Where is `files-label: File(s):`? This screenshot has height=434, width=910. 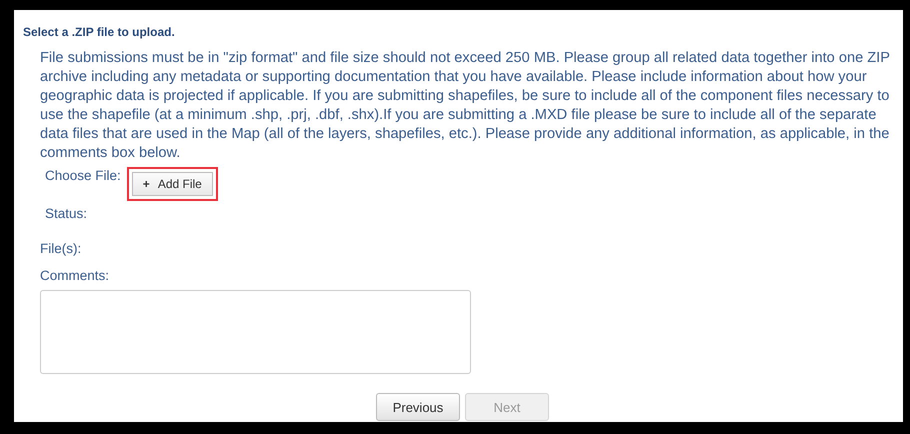 files-label: File(s): is located at coordinates (61, 249).